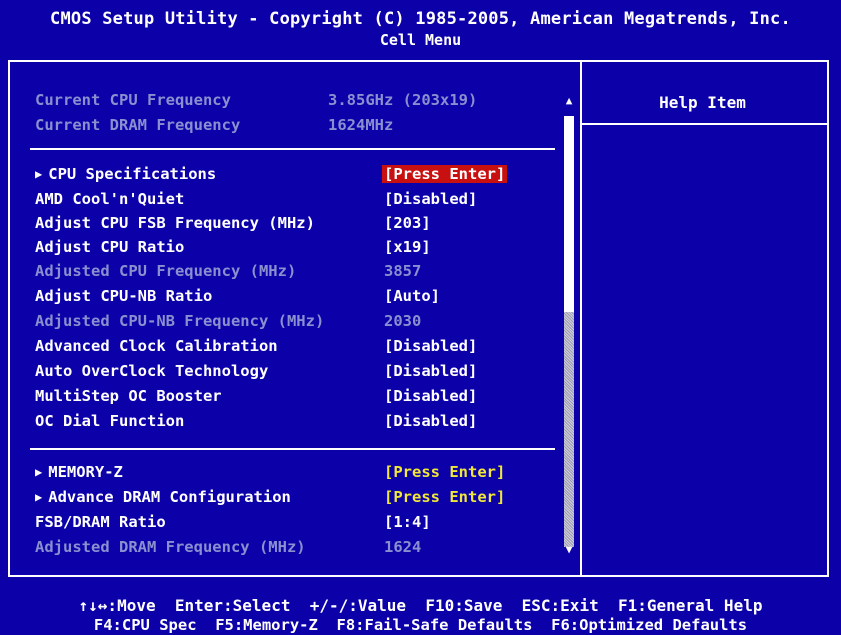  I want to click on scrollbar-thumb, so click(569, 214).